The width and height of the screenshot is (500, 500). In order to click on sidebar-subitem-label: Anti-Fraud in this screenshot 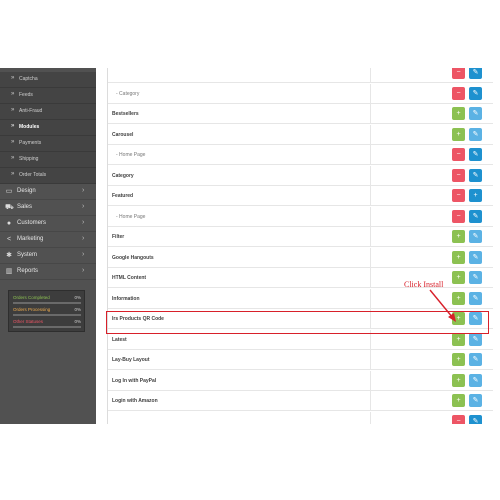, I will do `click(31, 111)`.